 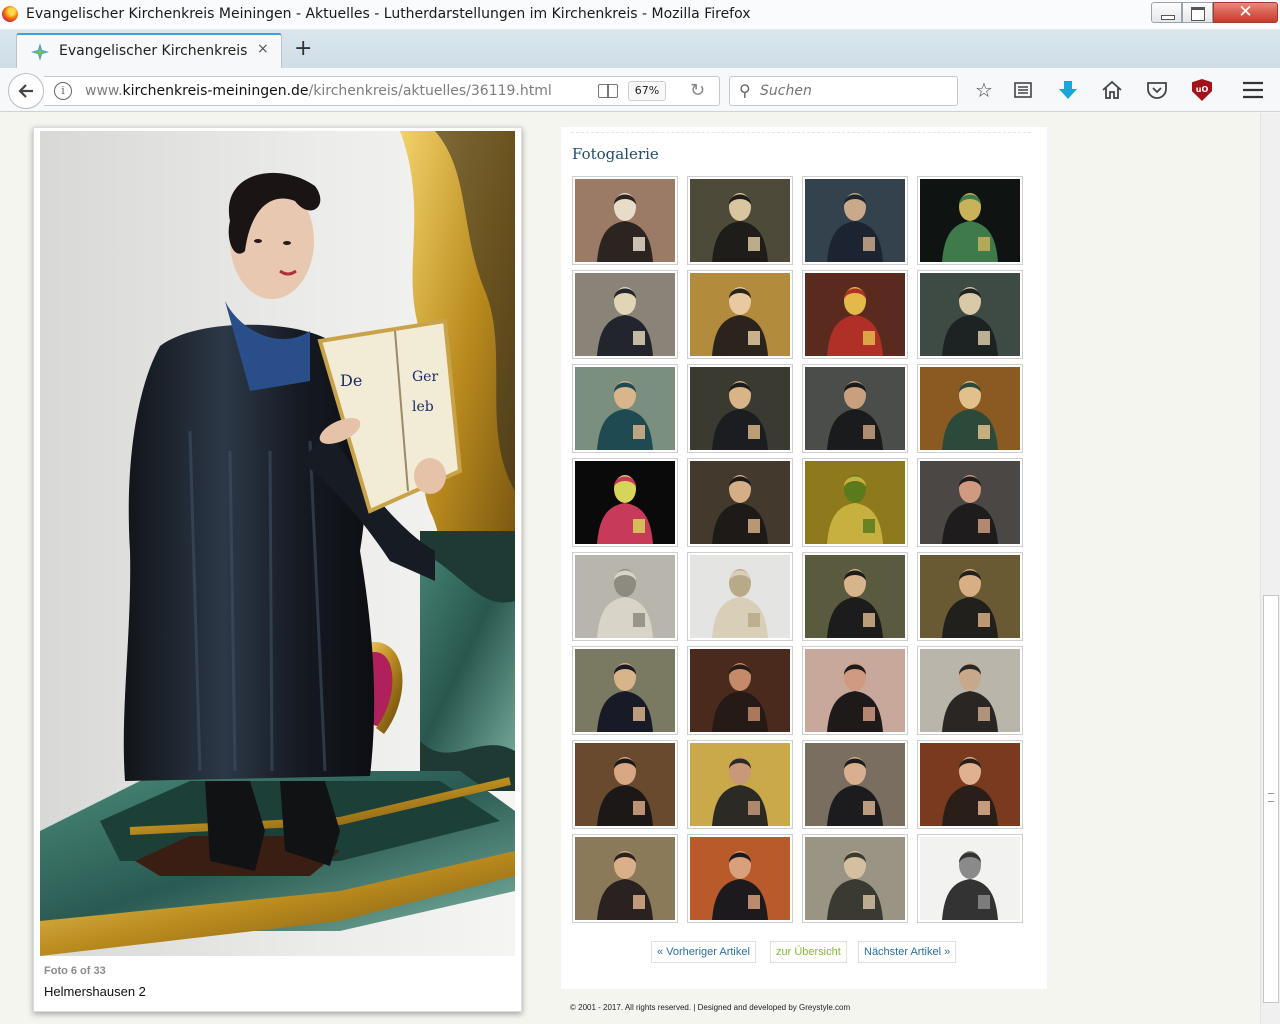 I want to click on bookmarks-library-icon, so click(x=1023, y=90).